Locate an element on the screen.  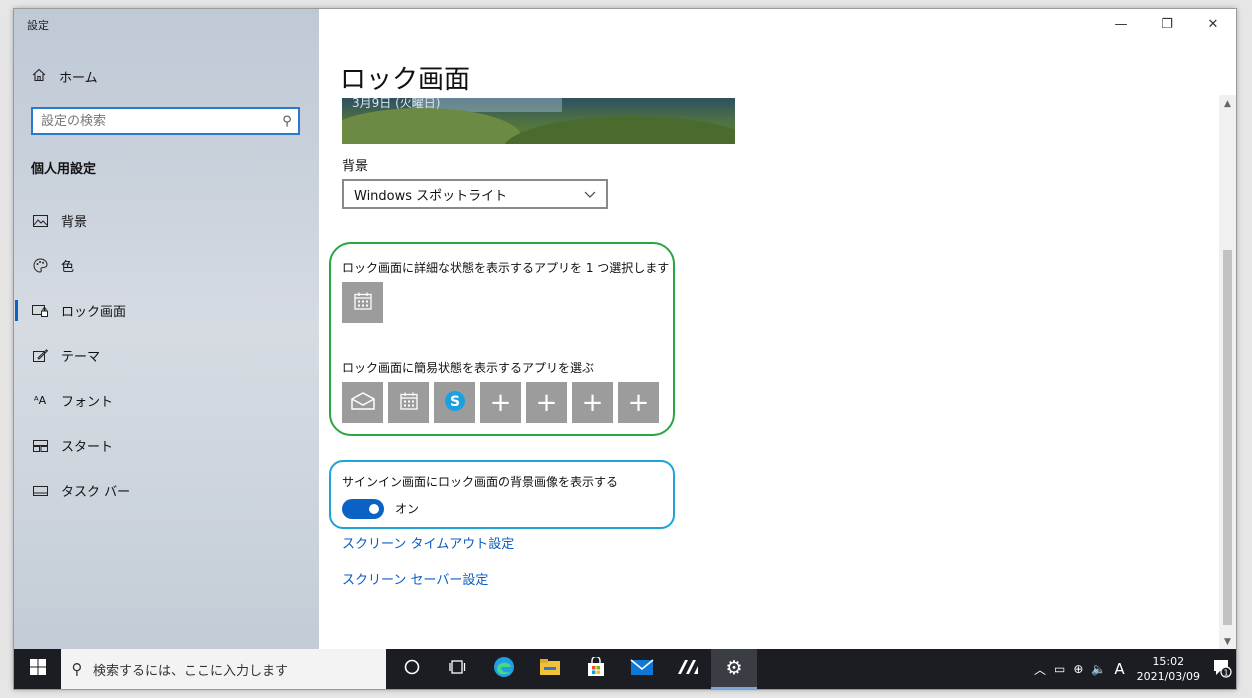
quick-status-tile-calendar is located at coordinates (408, 402).